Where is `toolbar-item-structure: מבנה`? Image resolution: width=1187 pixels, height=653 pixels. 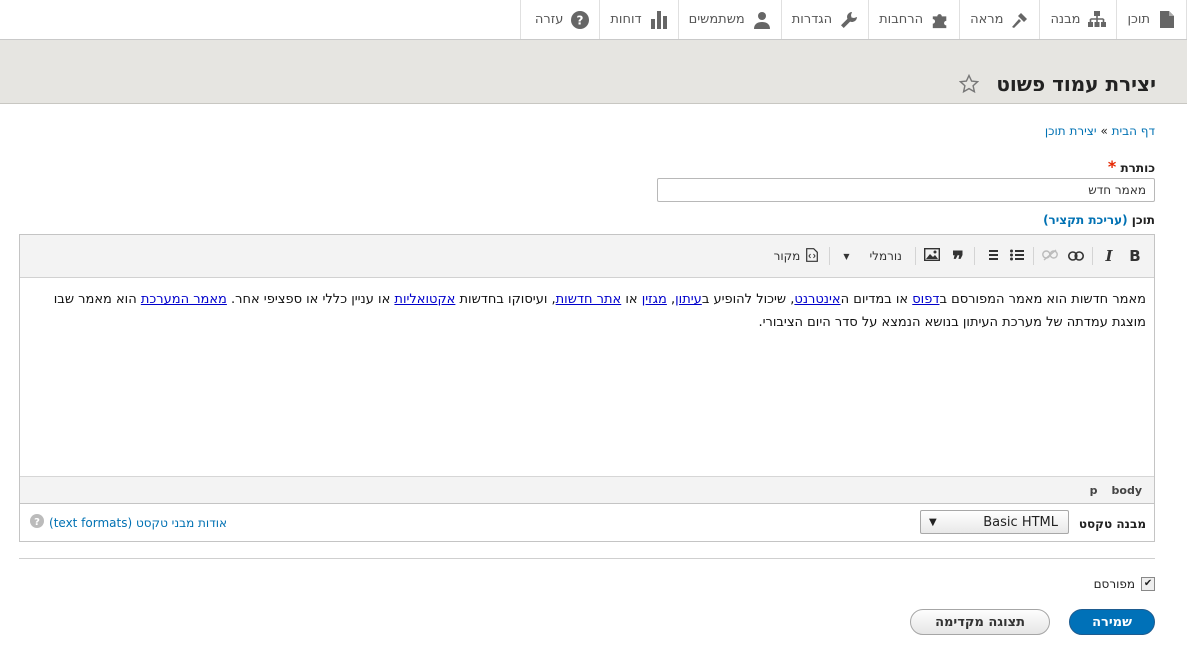 toolbar-item-structure: מבנה is located at coordinates (1077, 19).